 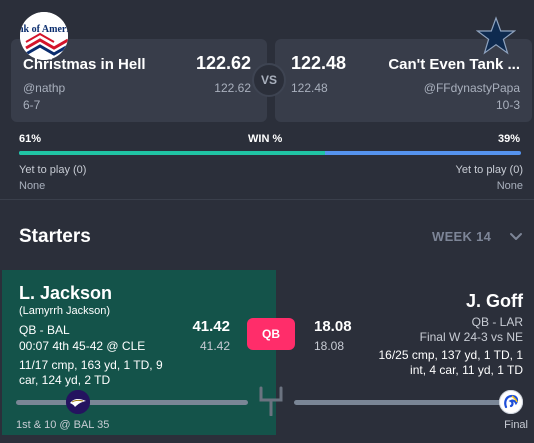 What do you see at coordinates (511, 402) in the screenshot?
I see `rams-logo-icon` at bounding box center [511, 402].